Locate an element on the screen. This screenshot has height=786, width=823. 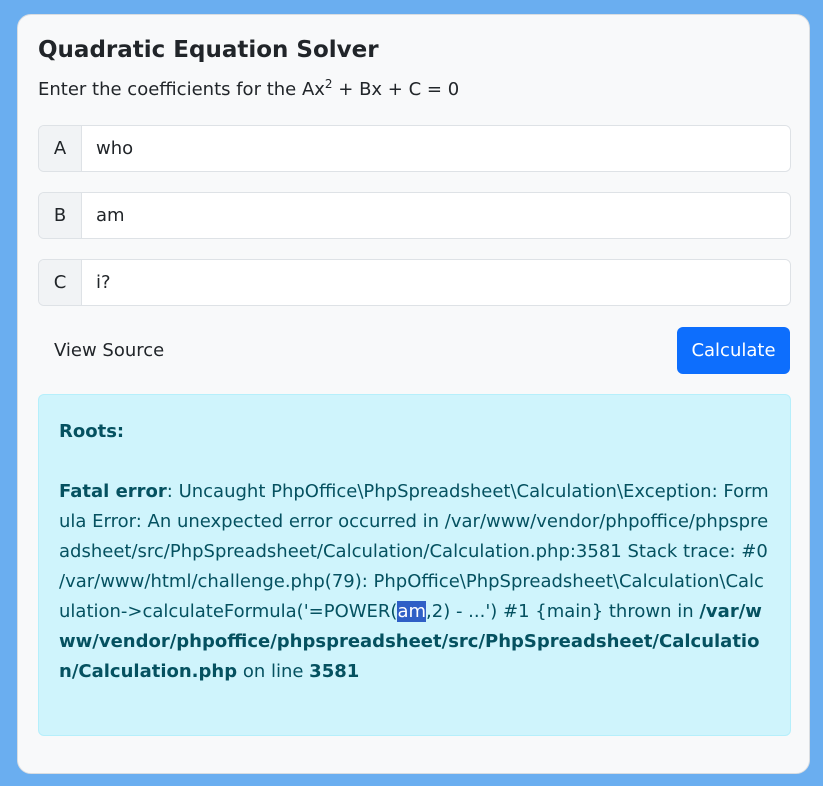
on-line-text: on line is located at coordinates (273, 671).